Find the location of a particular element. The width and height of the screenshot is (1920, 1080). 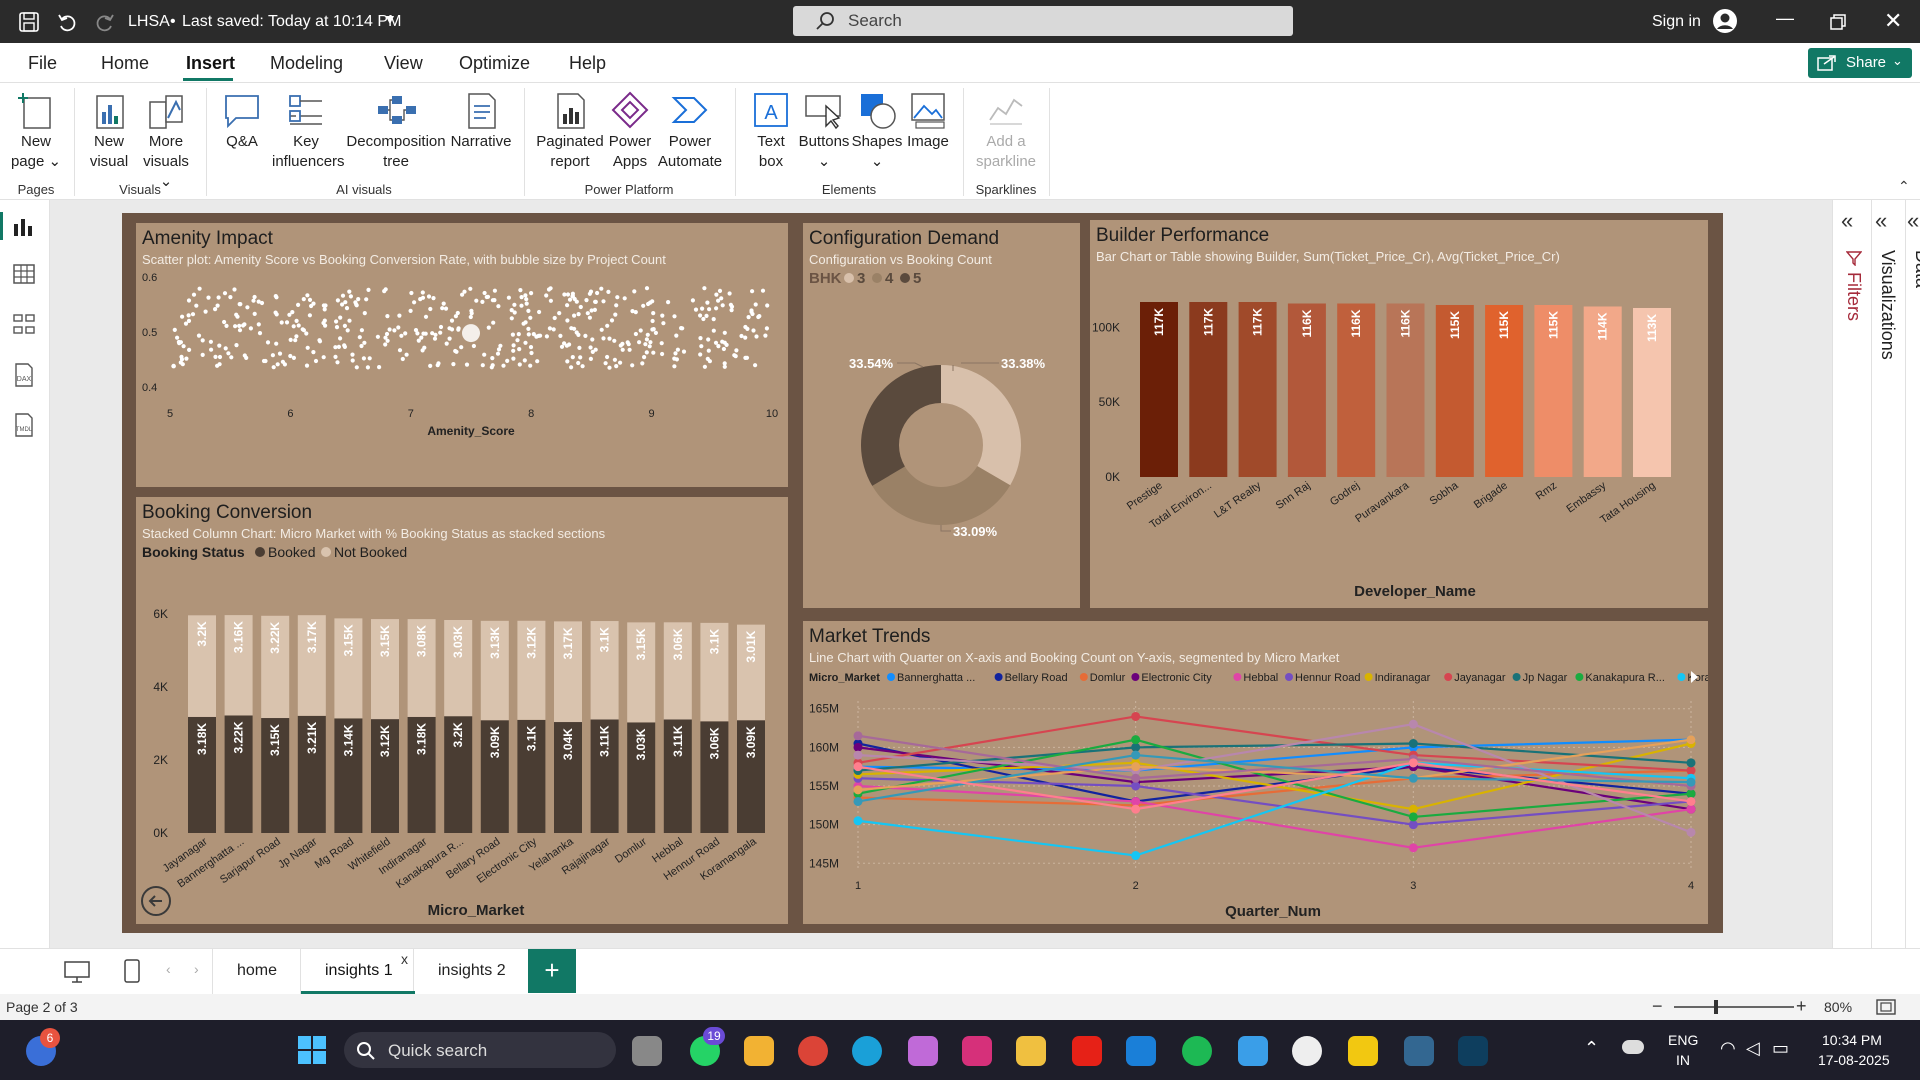

menu-home: Home is located at coordinates (125, 63).